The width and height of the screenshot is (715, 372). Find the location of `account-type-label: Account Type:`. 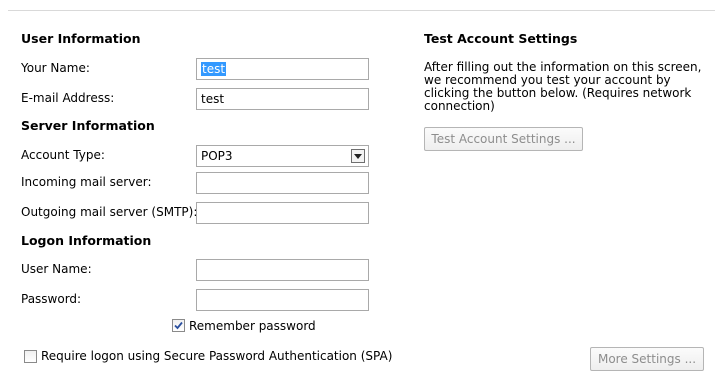

account-type-label: Account Type: is located at coordinates (63, 155).